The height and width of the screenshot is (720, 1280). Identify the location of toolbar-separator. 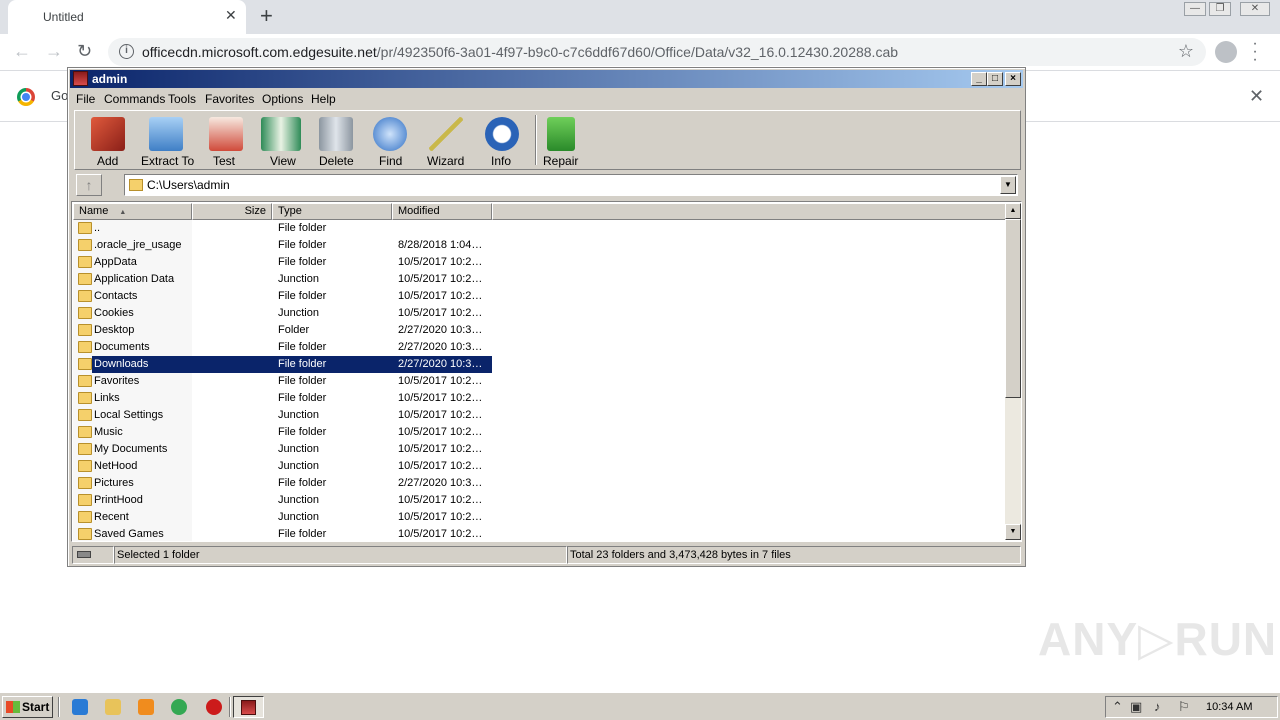
(536, 140).